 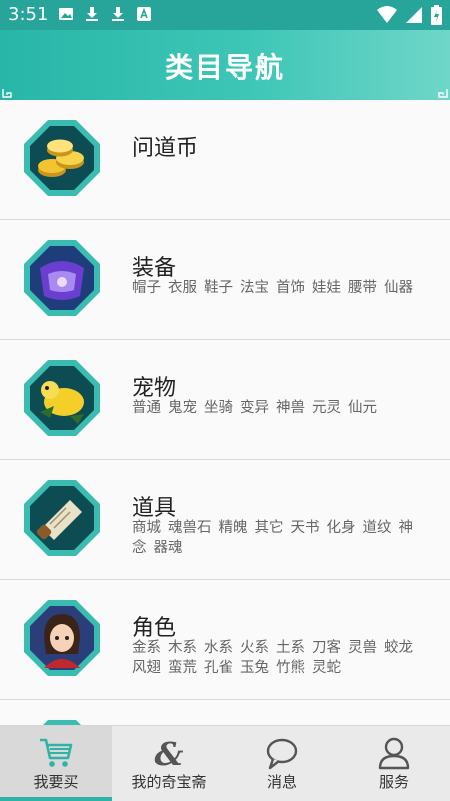 I want to click on wifi-icon, so click(x=387, y=14).